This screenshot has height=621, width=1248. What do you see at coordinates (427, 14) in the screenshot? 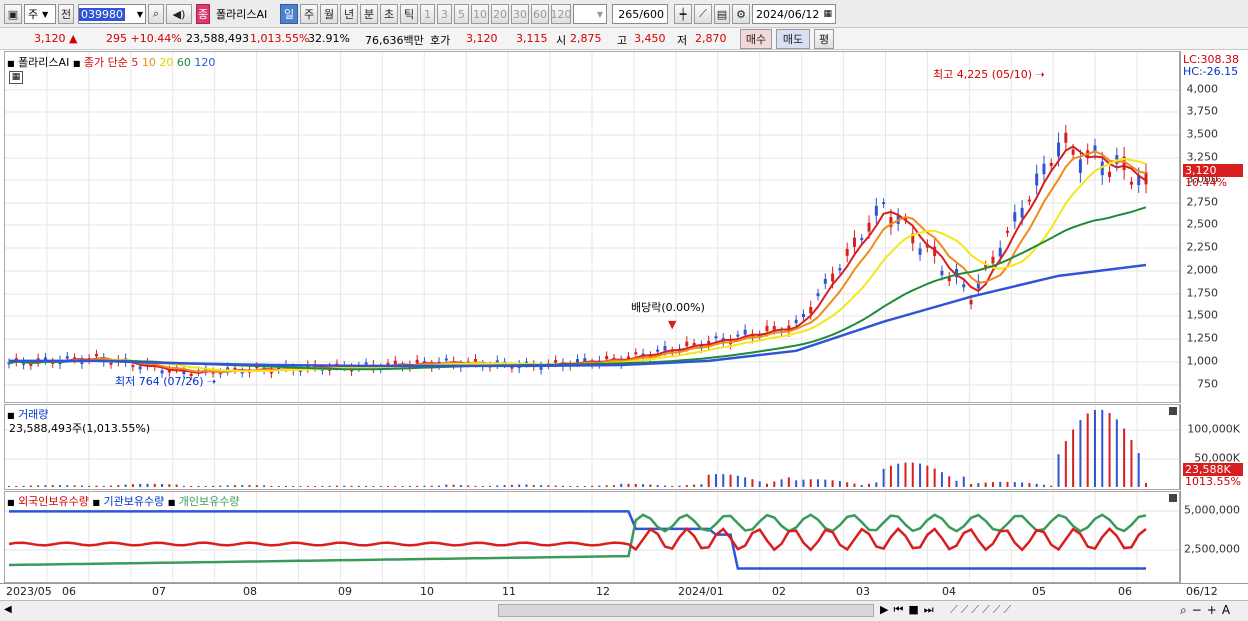
I see `num-1: 1` at bounding box center [427, 14].